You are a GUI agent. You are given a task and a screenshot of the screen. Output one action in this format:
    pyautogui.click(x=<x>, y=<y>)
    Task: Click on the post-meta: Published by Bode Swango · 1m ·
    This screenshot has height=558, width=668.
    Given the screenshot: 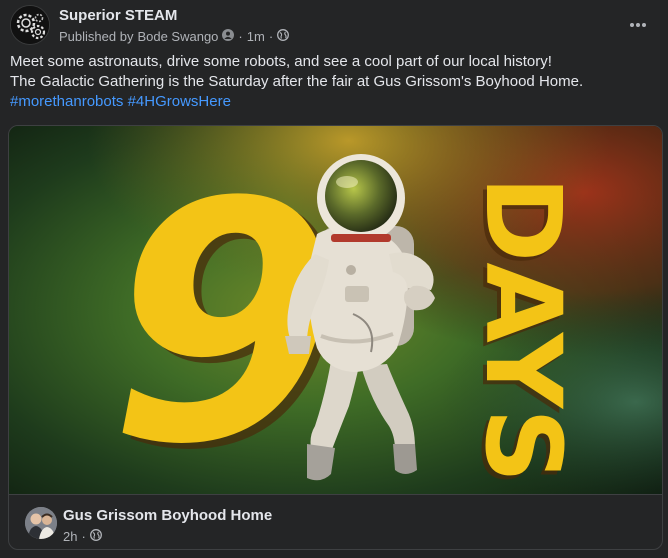 What is the action you would take?
    pyautogui.click(x=174, y=36)
    